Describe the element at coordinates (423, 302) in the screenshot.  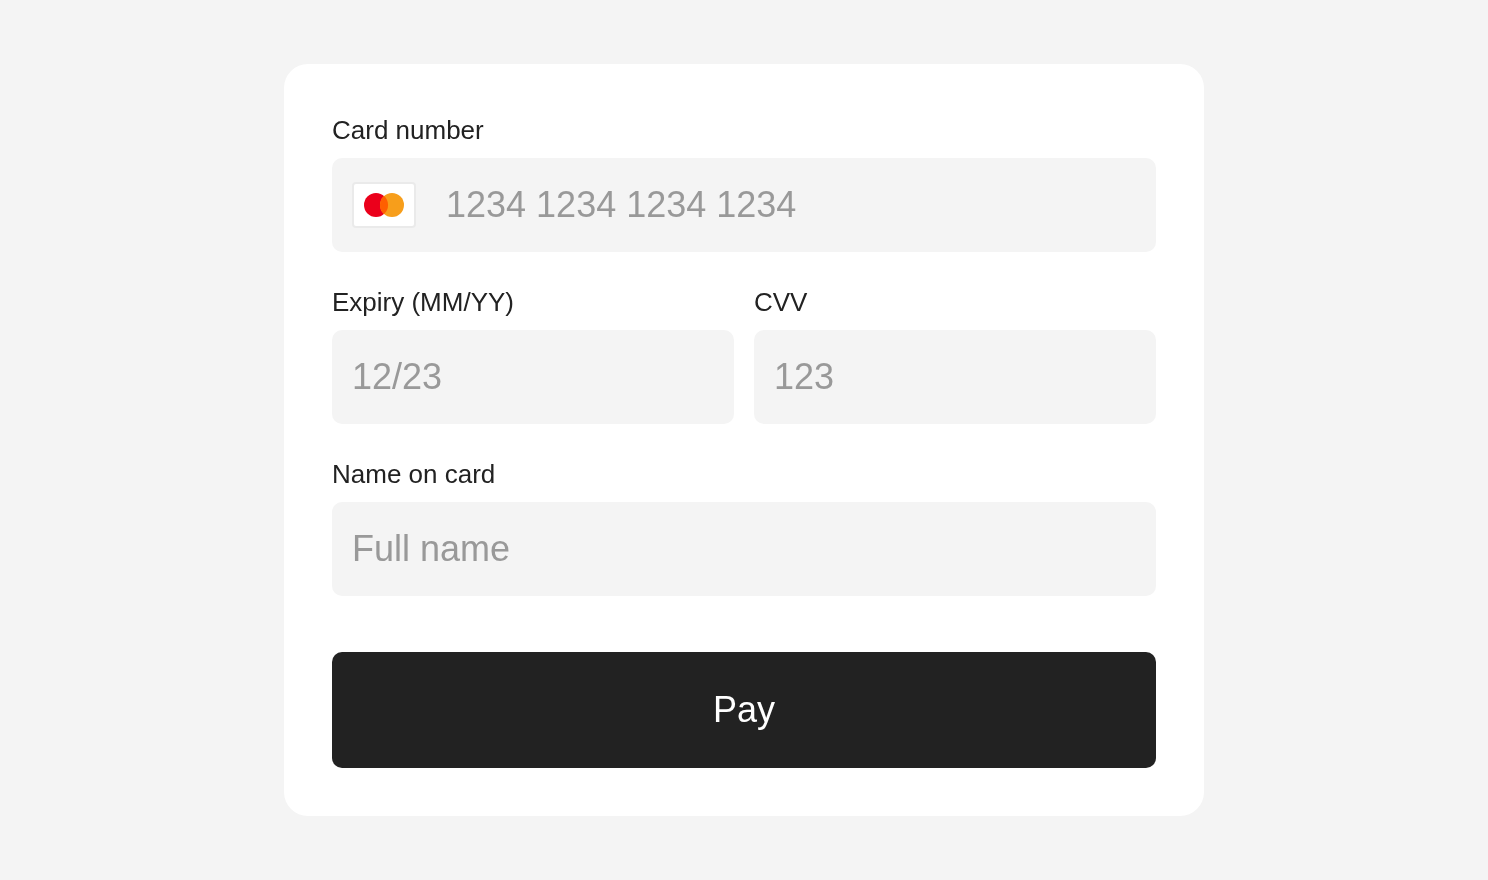
I see `field-label: Expiry (MM/YY)` at that location.